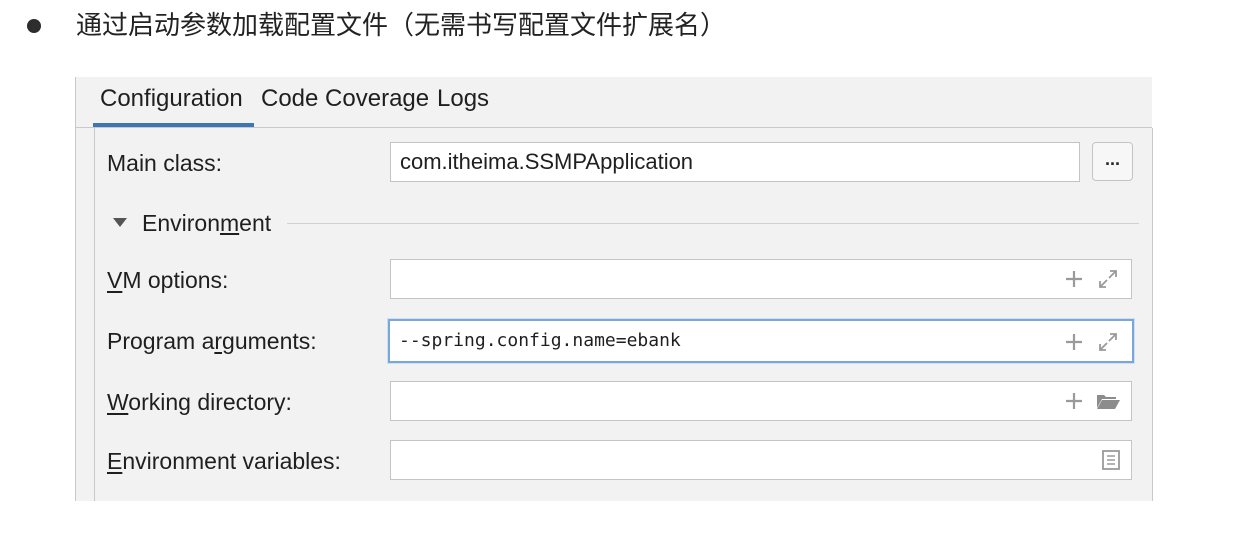  What do you see at coordinates (207, 223) in the screenshot?
I see `environment-label: Environment` at bounding box center [207, 223].